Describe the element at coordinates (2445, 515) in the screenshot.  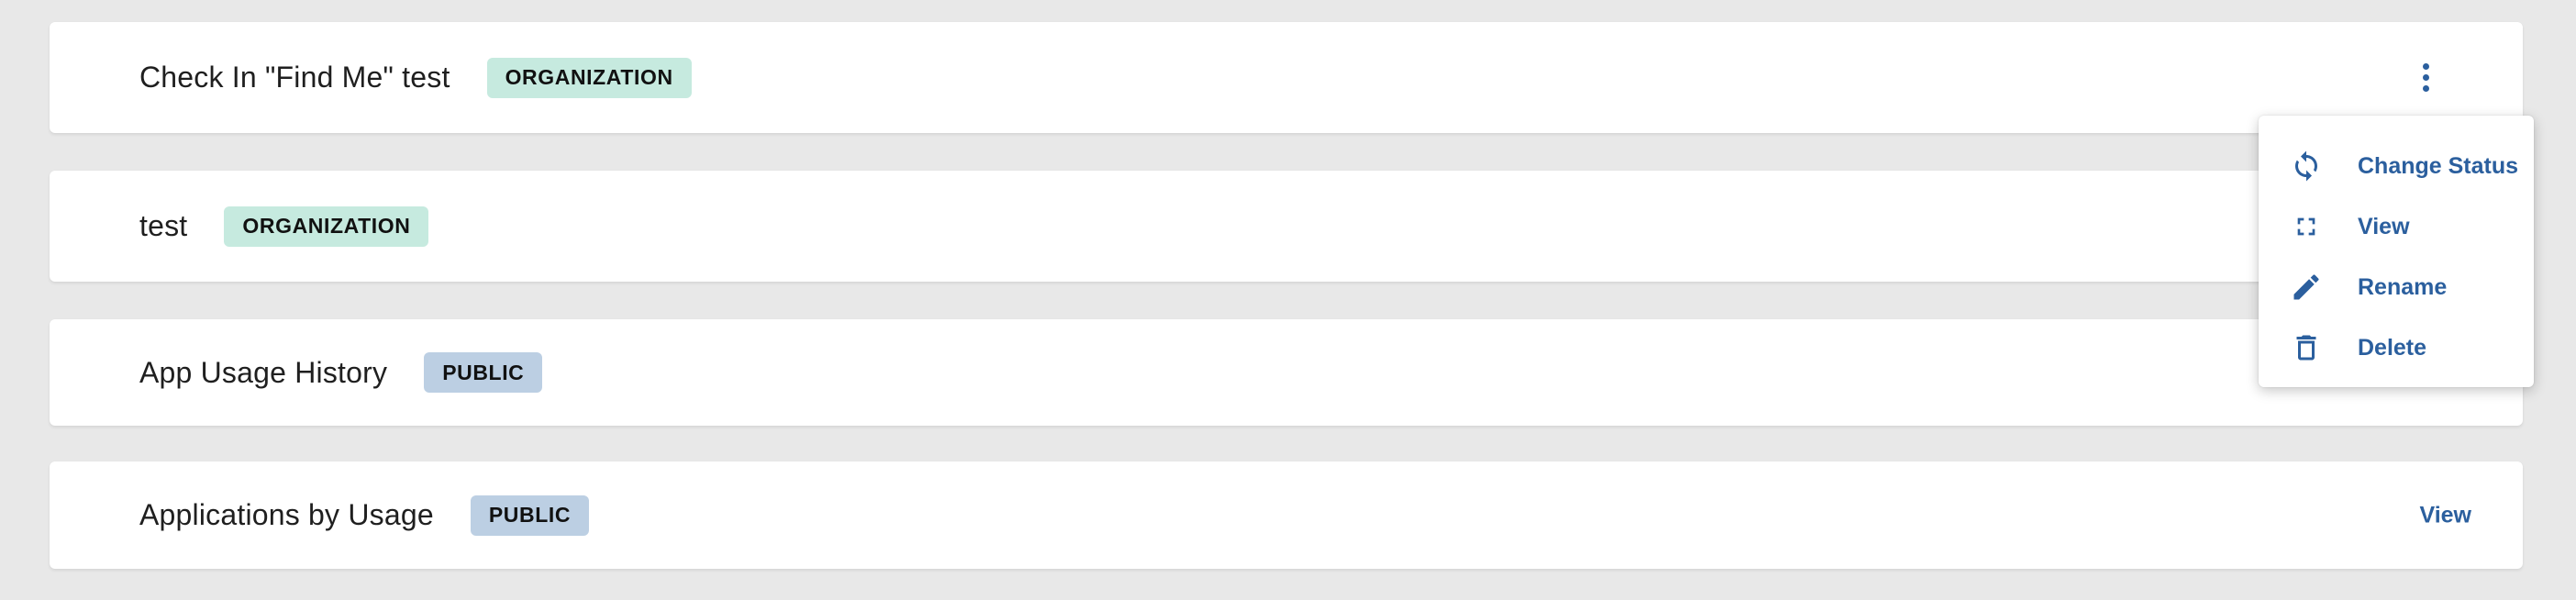
I see `view-link: View` at that location.